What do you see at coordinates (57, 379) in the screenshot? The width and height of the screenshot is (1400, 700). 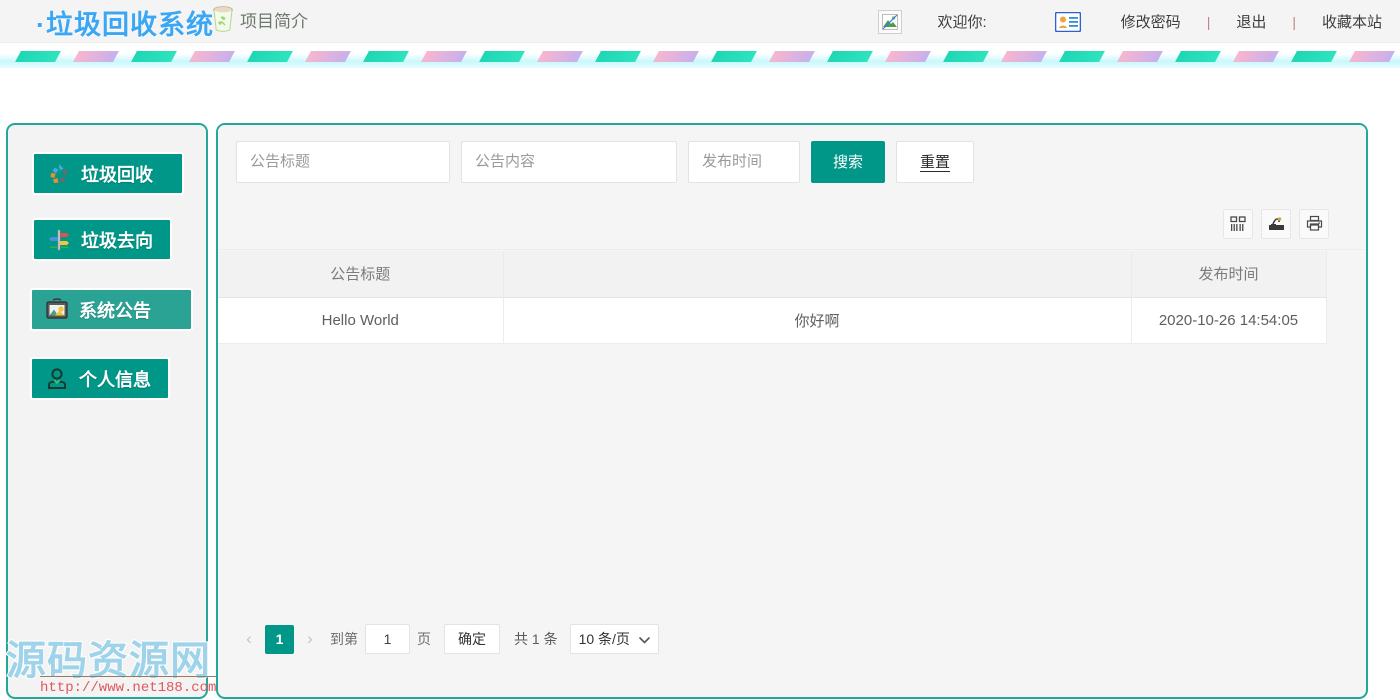 I see `person-icon` at bounding box center [57, 379].